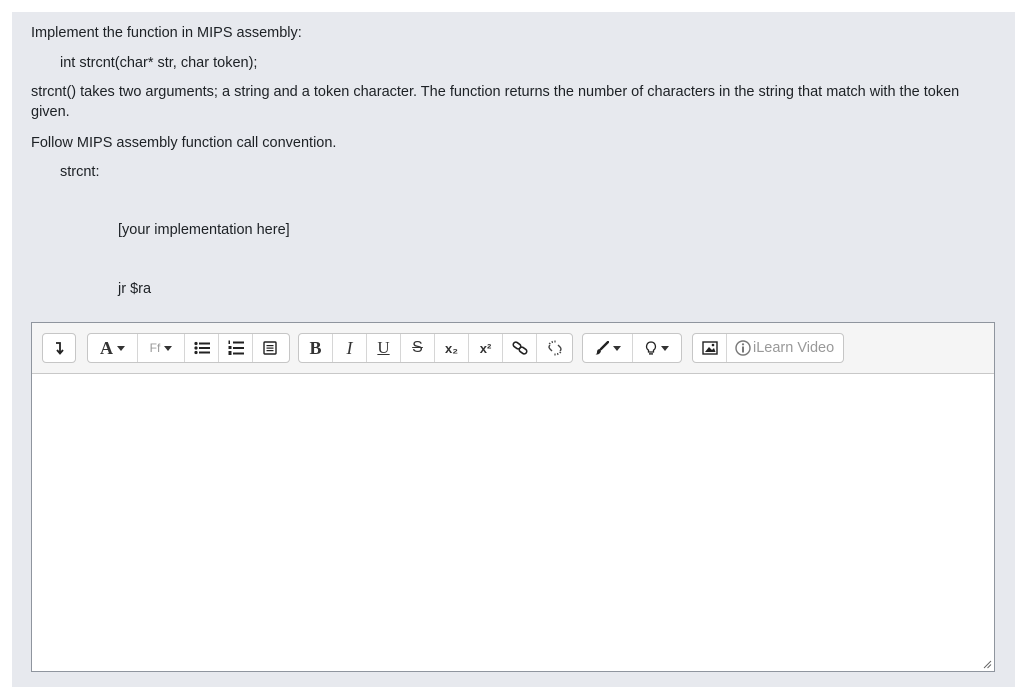 The image size is (1024, 699). Describe the element at coordinates (166, 33) in the screenshot. I see `question-intro: Implement the function in MIPS assembly:` at that location.